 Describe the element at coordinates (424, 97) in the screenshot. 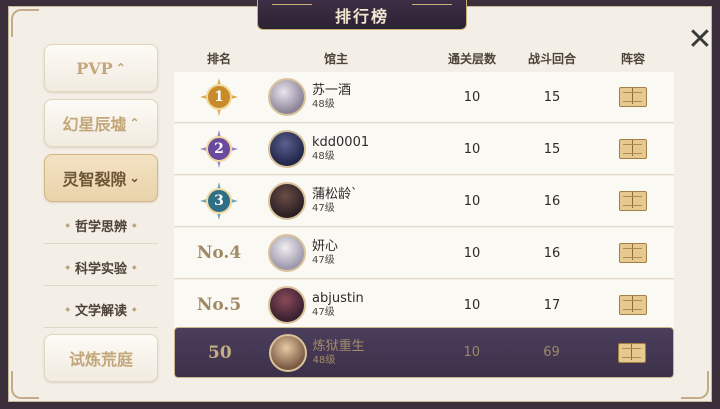

I see `table-row: 1 苏一酒 48级 10 15` at that location.